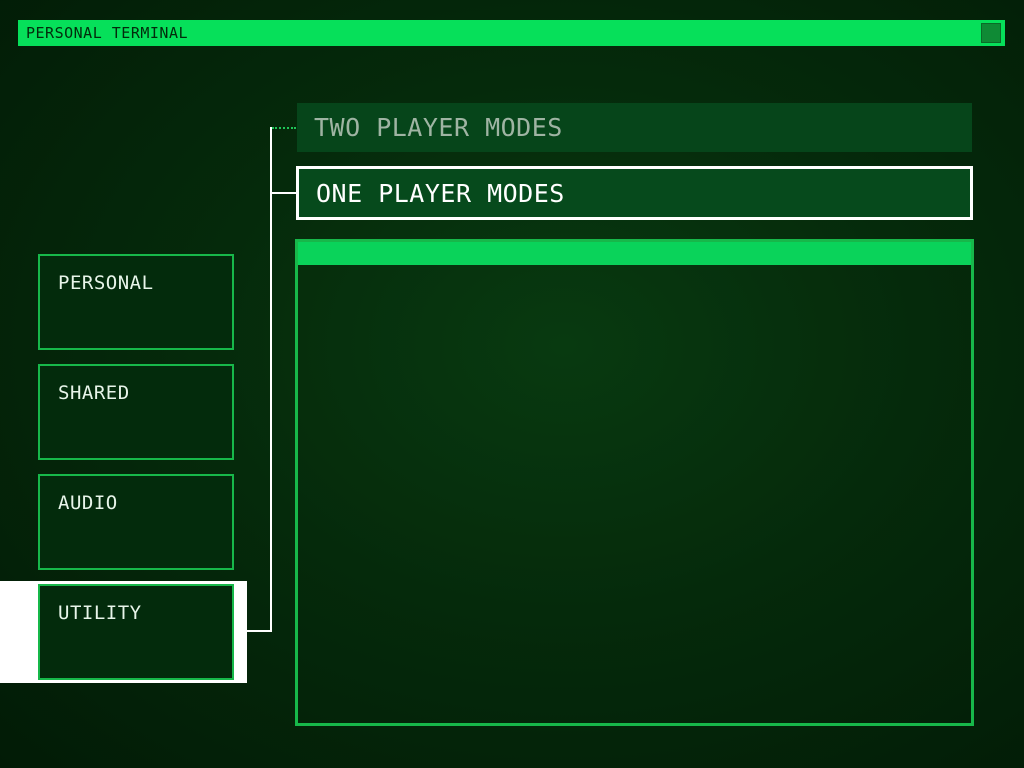  Describe the element at coordinates (284, 128) in the screenshot. I see `connector-line-two-player` at that location.